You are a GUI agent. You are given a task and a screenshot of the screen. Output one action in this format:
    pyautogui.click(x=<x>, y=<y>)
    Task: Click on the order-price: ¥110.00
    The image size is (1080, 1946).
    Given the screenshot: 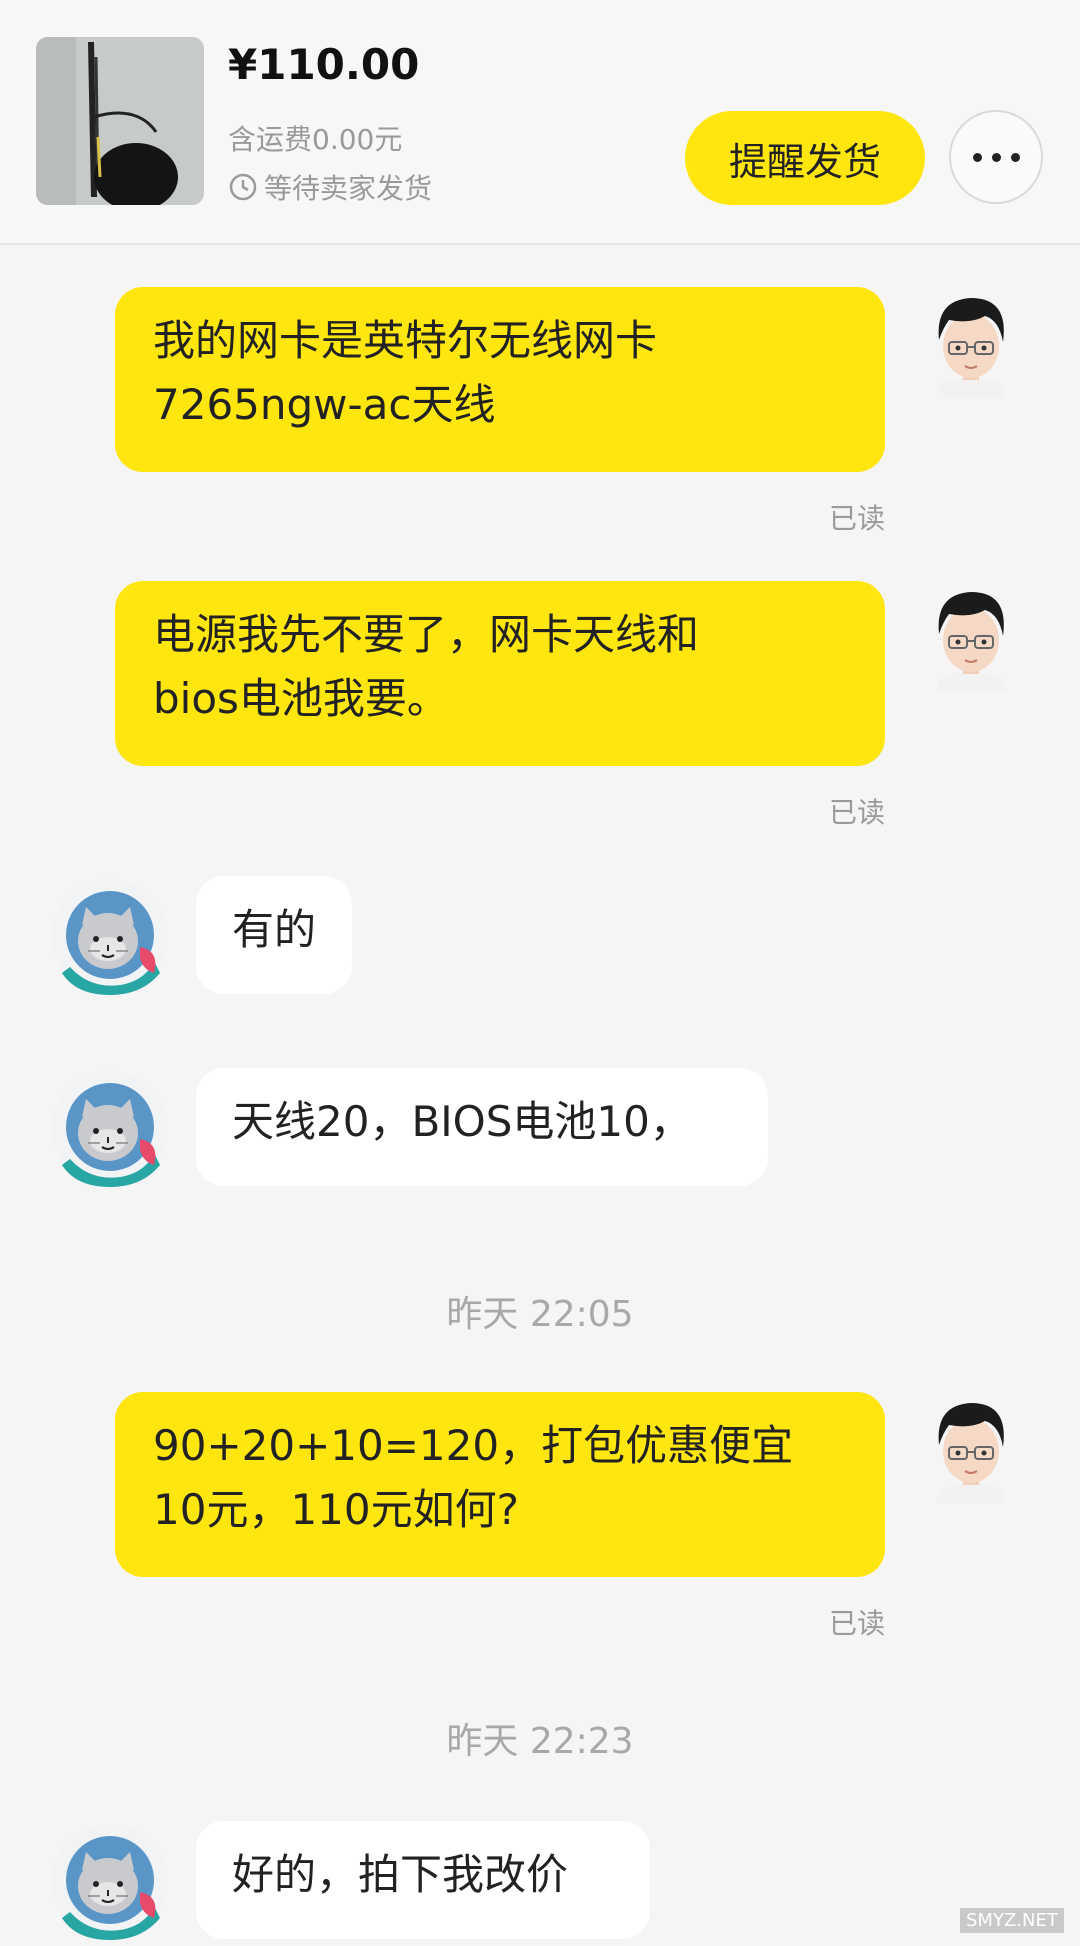 What is the action you would take?
    pyautogui.click(x=324, y=64)
    